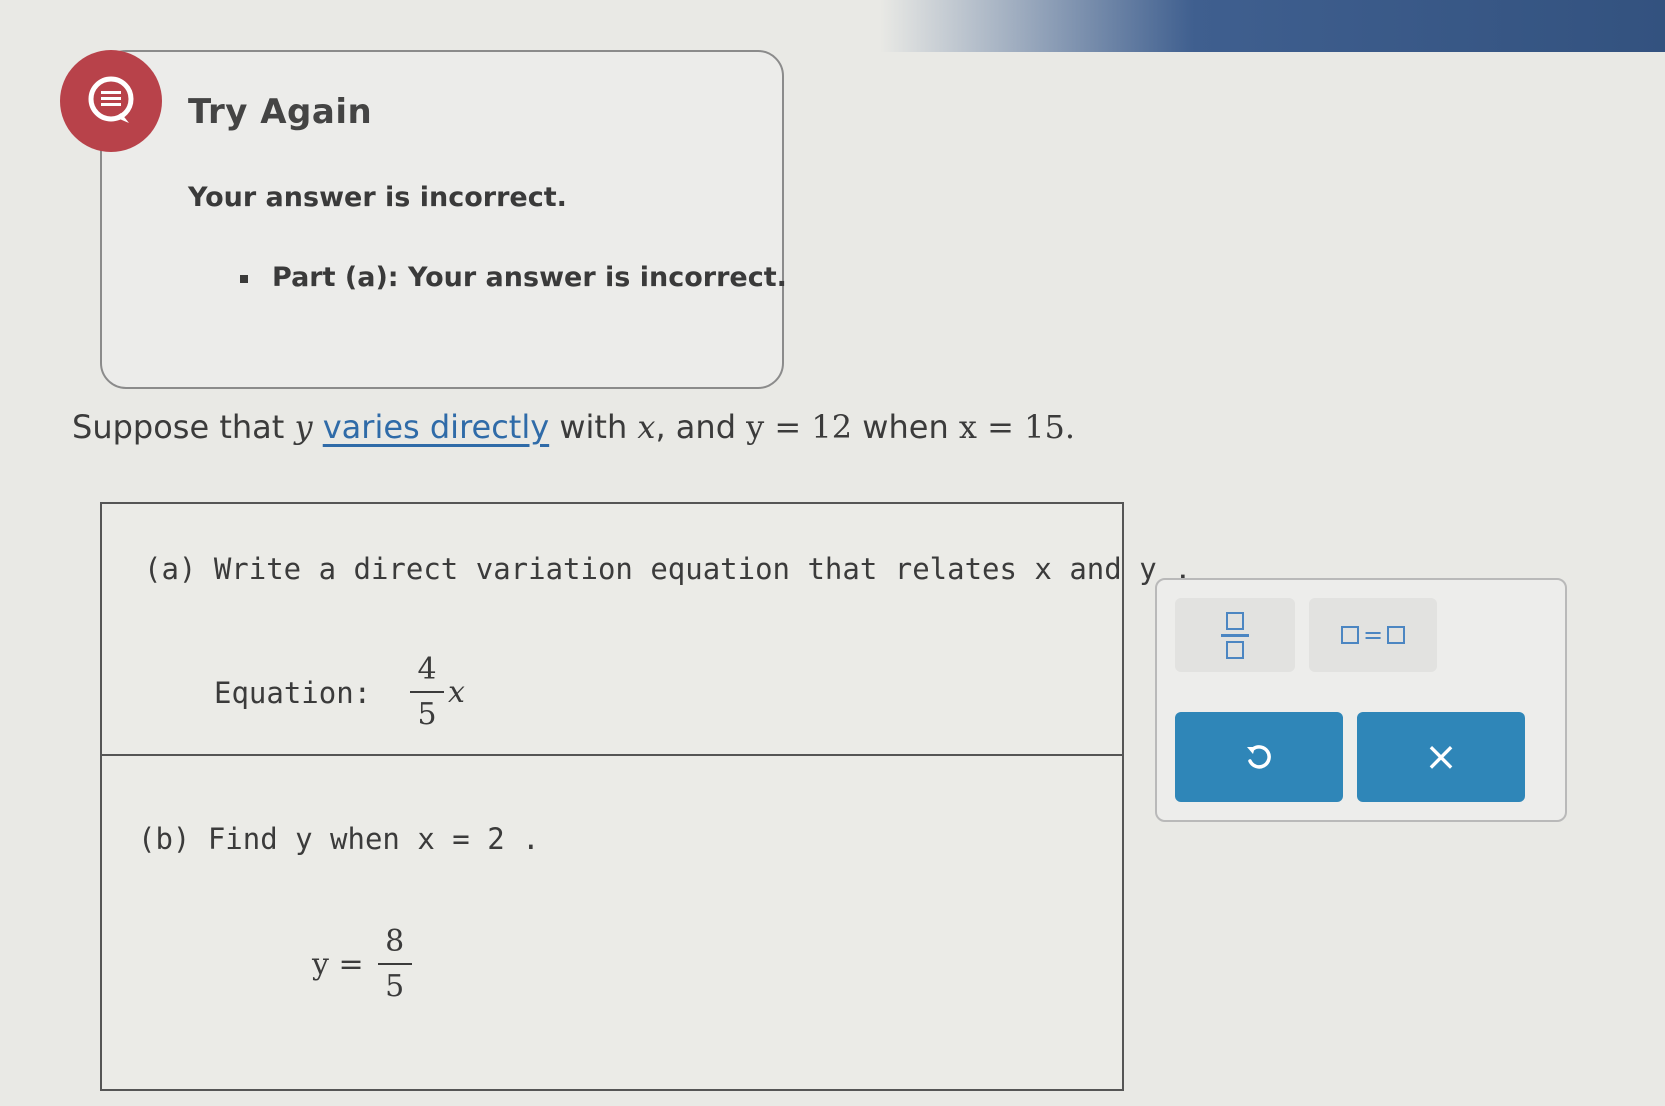 This screenshot has width=1665, height=1106. What do you see at coordinates (646, 427) in the screenshot?
I see `statement-x-variable: x` at bounding box center [646, 427].